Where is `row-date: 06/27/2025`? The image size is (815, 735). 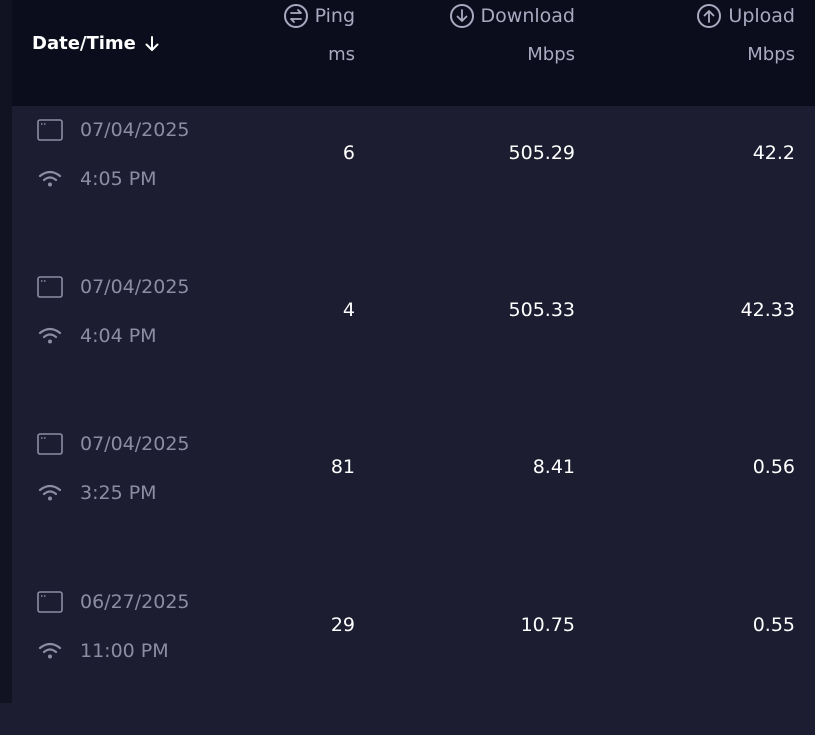 row-date: 06/27/2025 is located at coordinates (113, 602).